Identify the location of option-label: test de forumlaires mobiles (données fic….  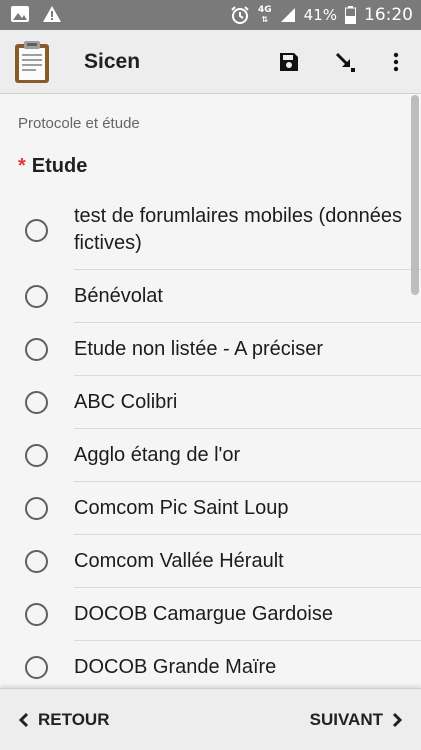
(238, 229).